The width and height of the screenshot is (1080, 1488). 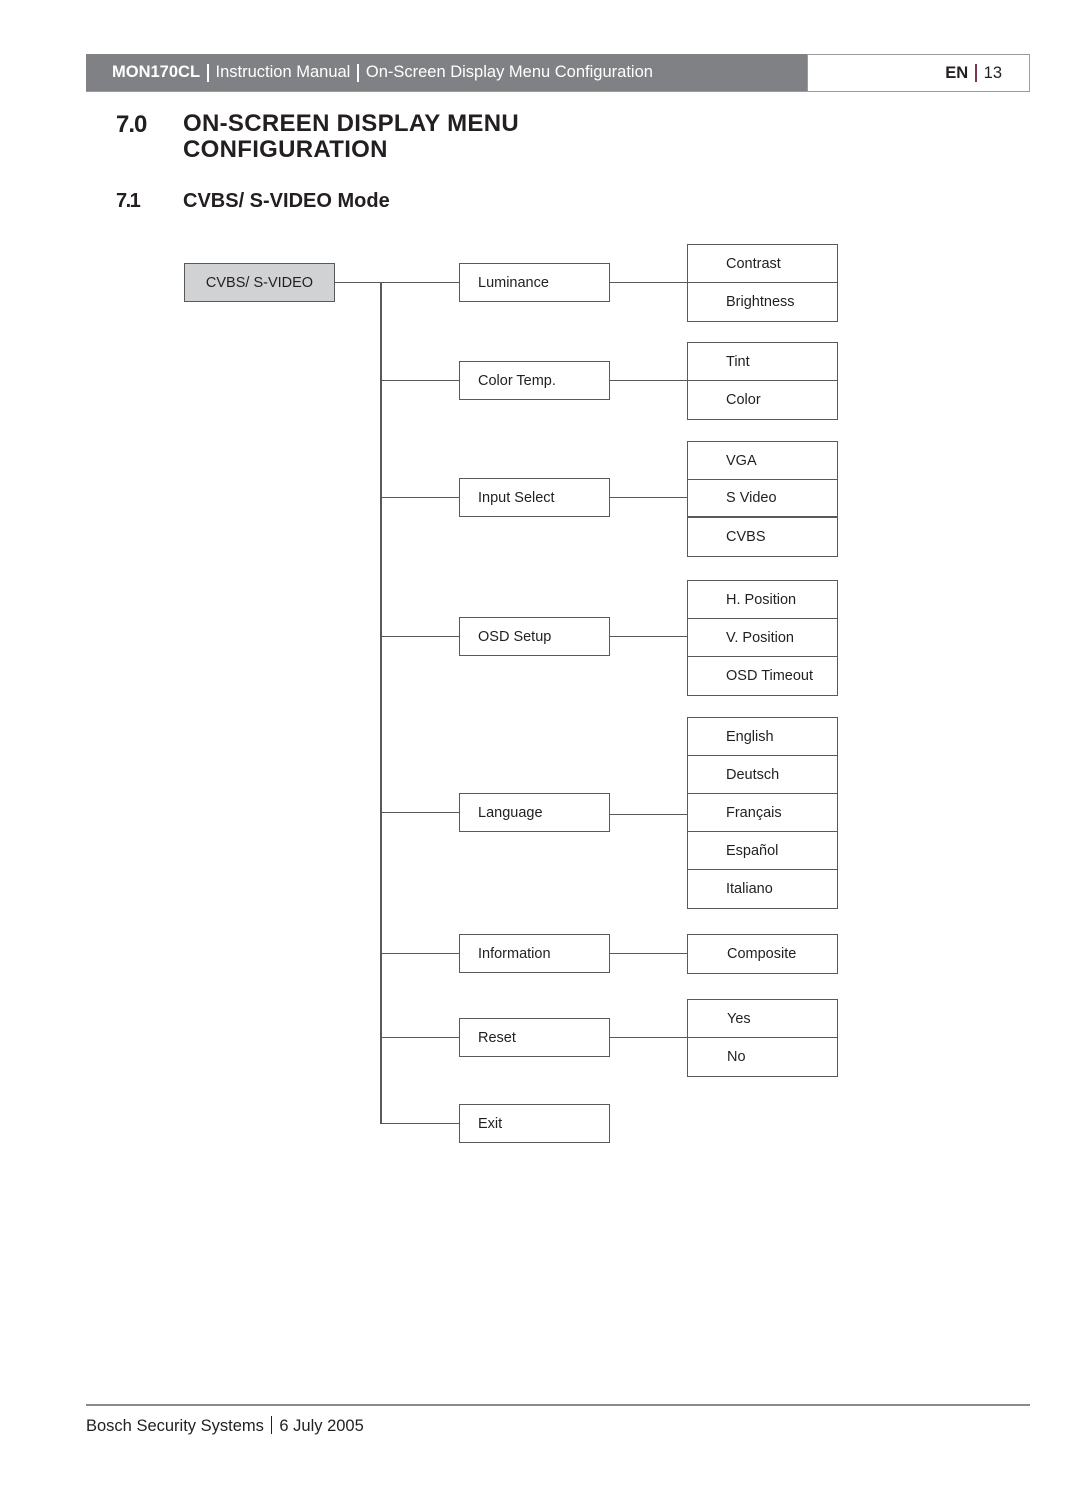 What do you see at coordinates (762, 851) in the screenshot?
I see `option-cell: Español` at bounding box center [762, 851].